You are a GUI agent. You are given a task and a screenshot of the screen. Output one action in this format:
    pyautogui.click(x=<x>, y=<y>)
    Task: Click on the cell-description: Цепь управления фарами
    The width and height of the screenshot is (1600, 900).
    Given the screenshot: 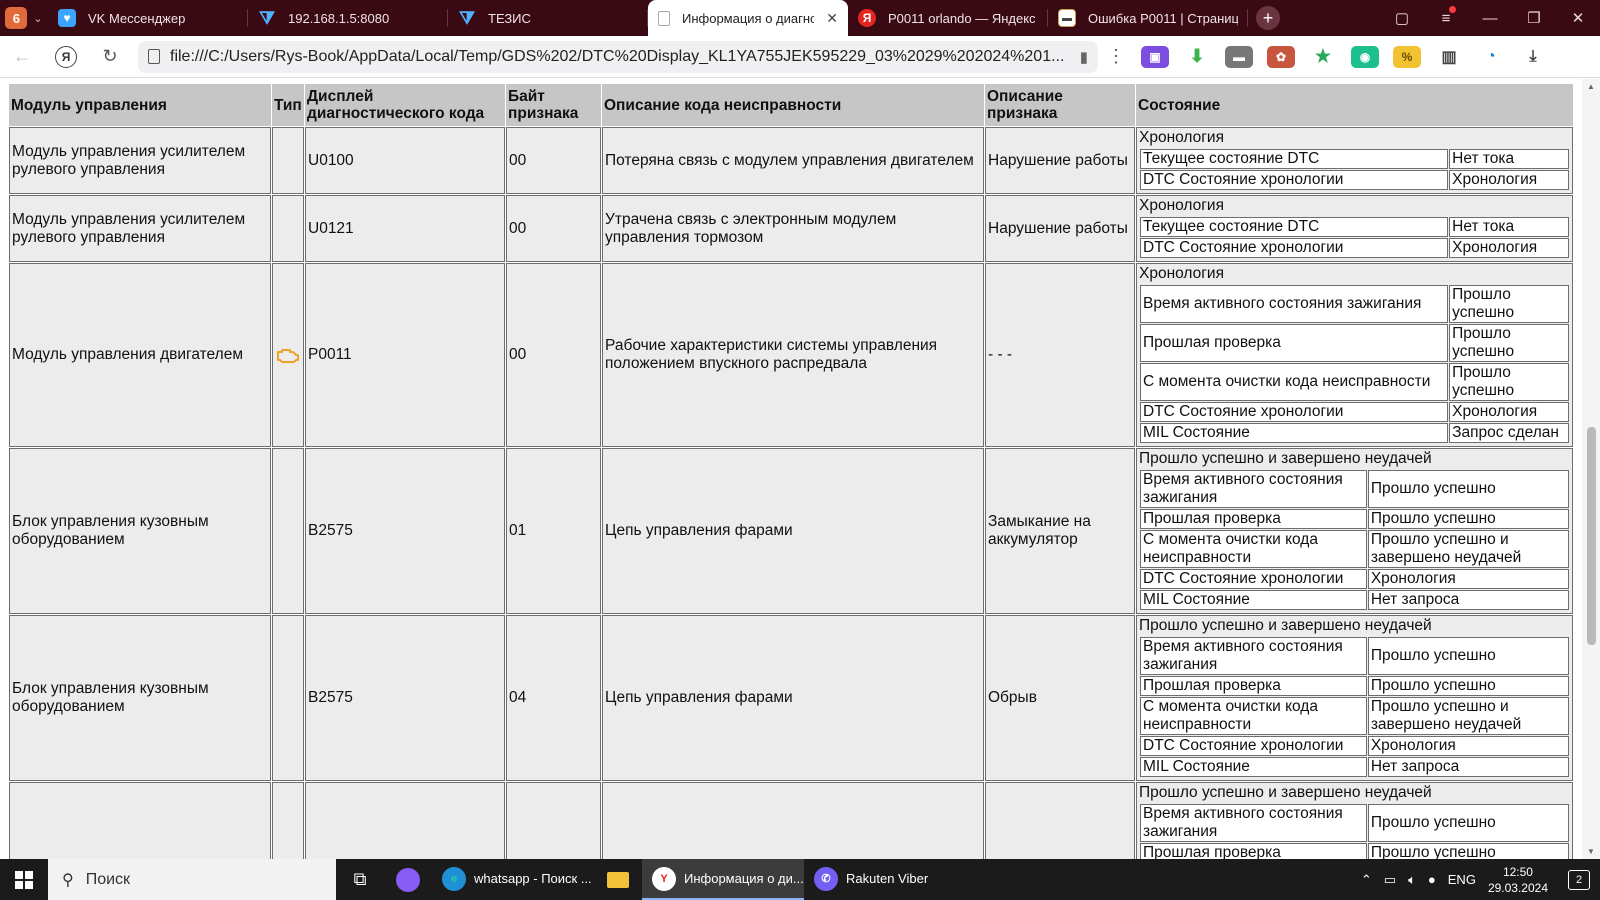 What is the action you would take?
    pyautogui.click(x=793, y=698)
    